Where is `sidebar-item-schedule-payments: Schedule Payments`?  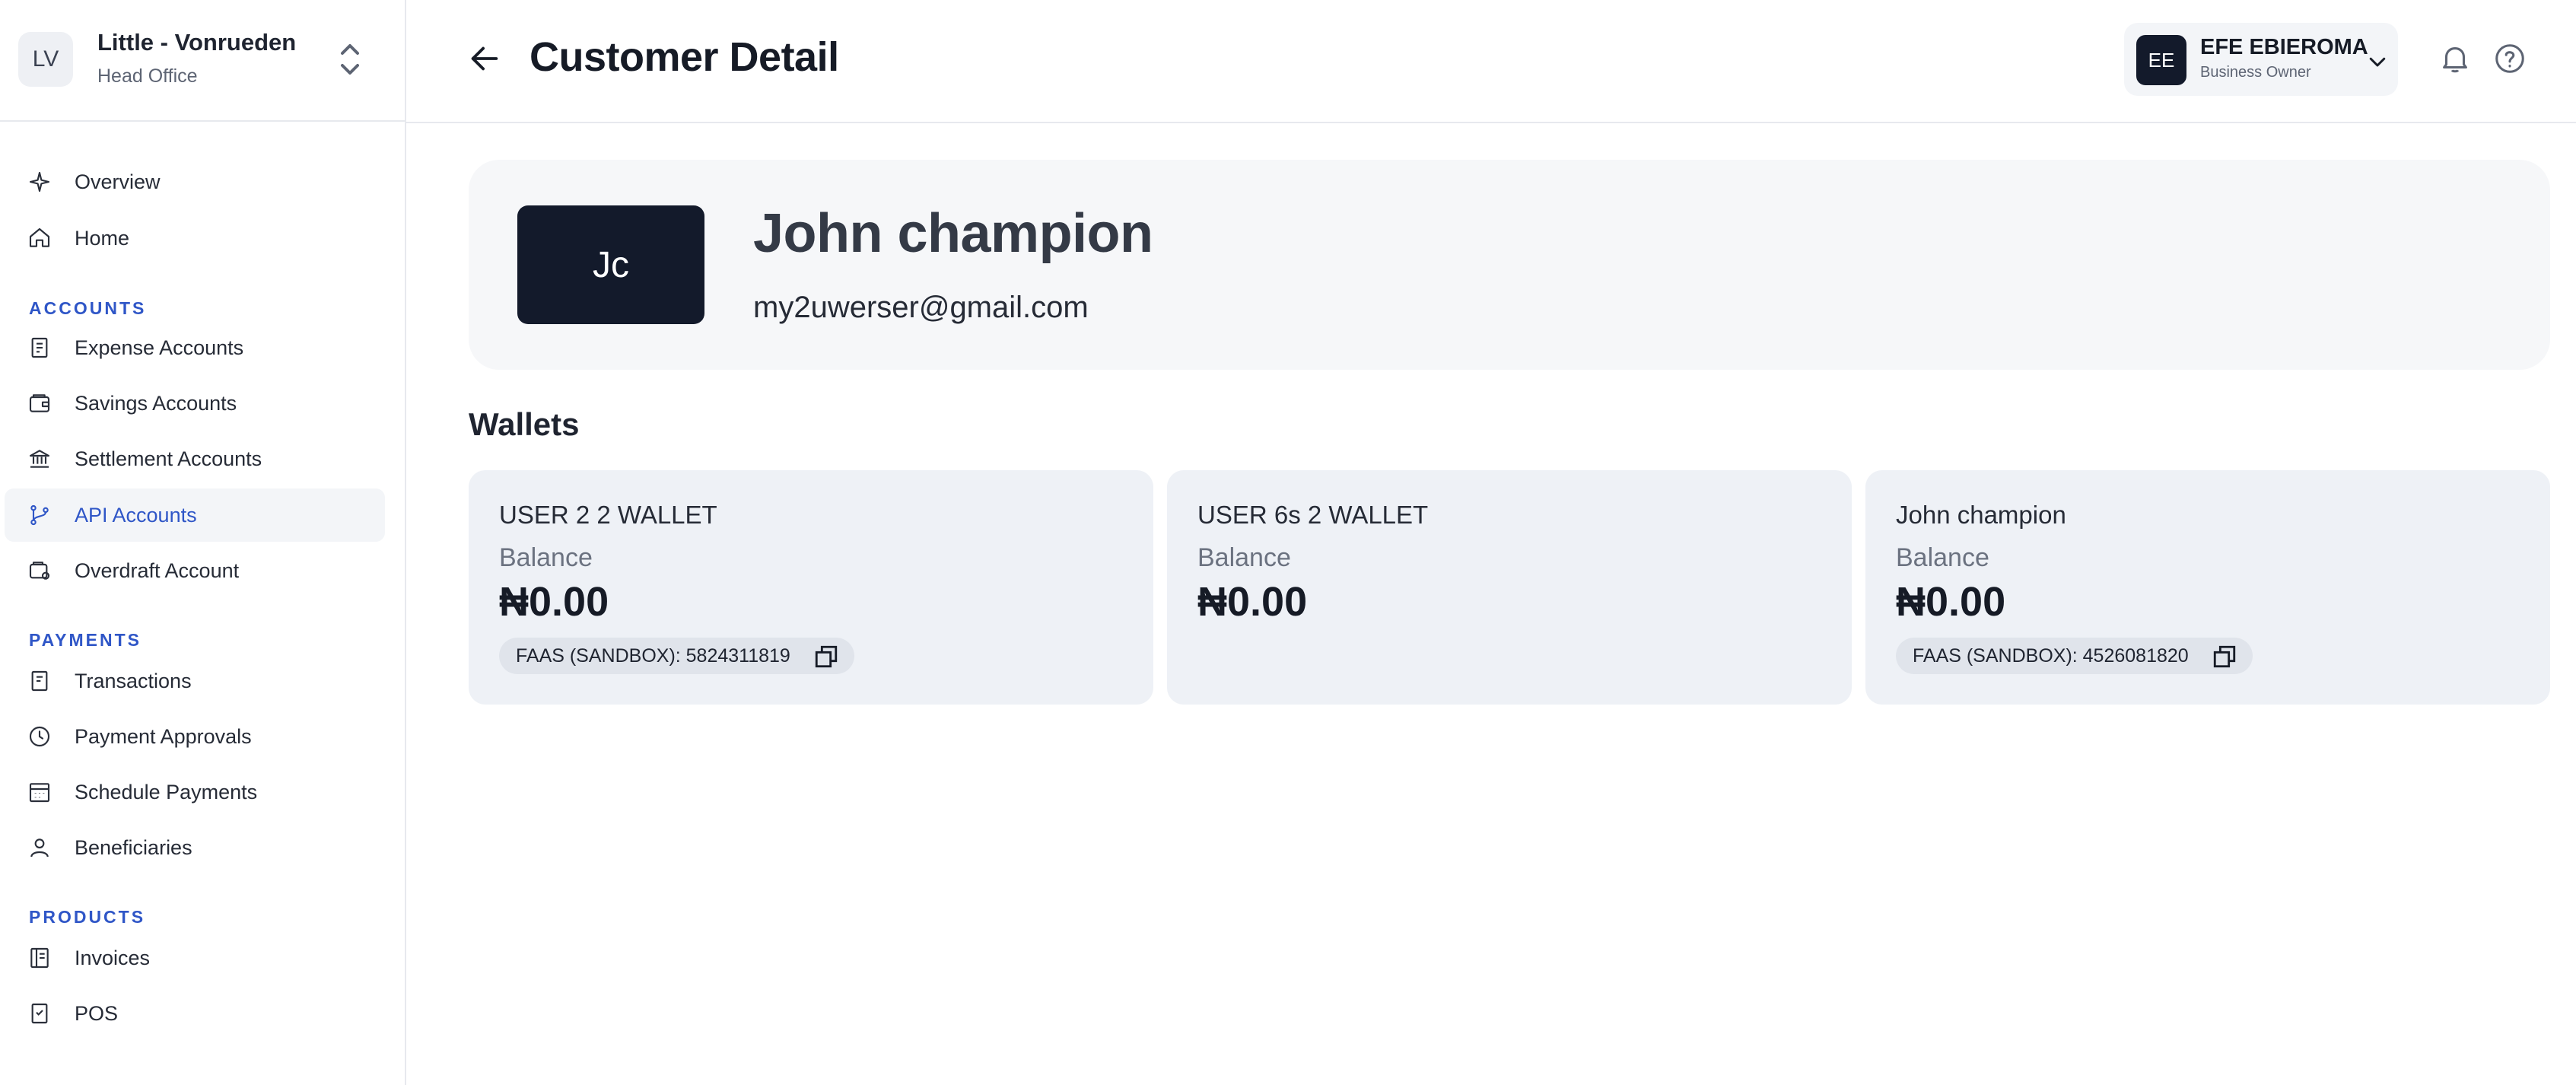
sidebar-item-schedule-payments: Schedule Payments is located at coordinates (195, 792).